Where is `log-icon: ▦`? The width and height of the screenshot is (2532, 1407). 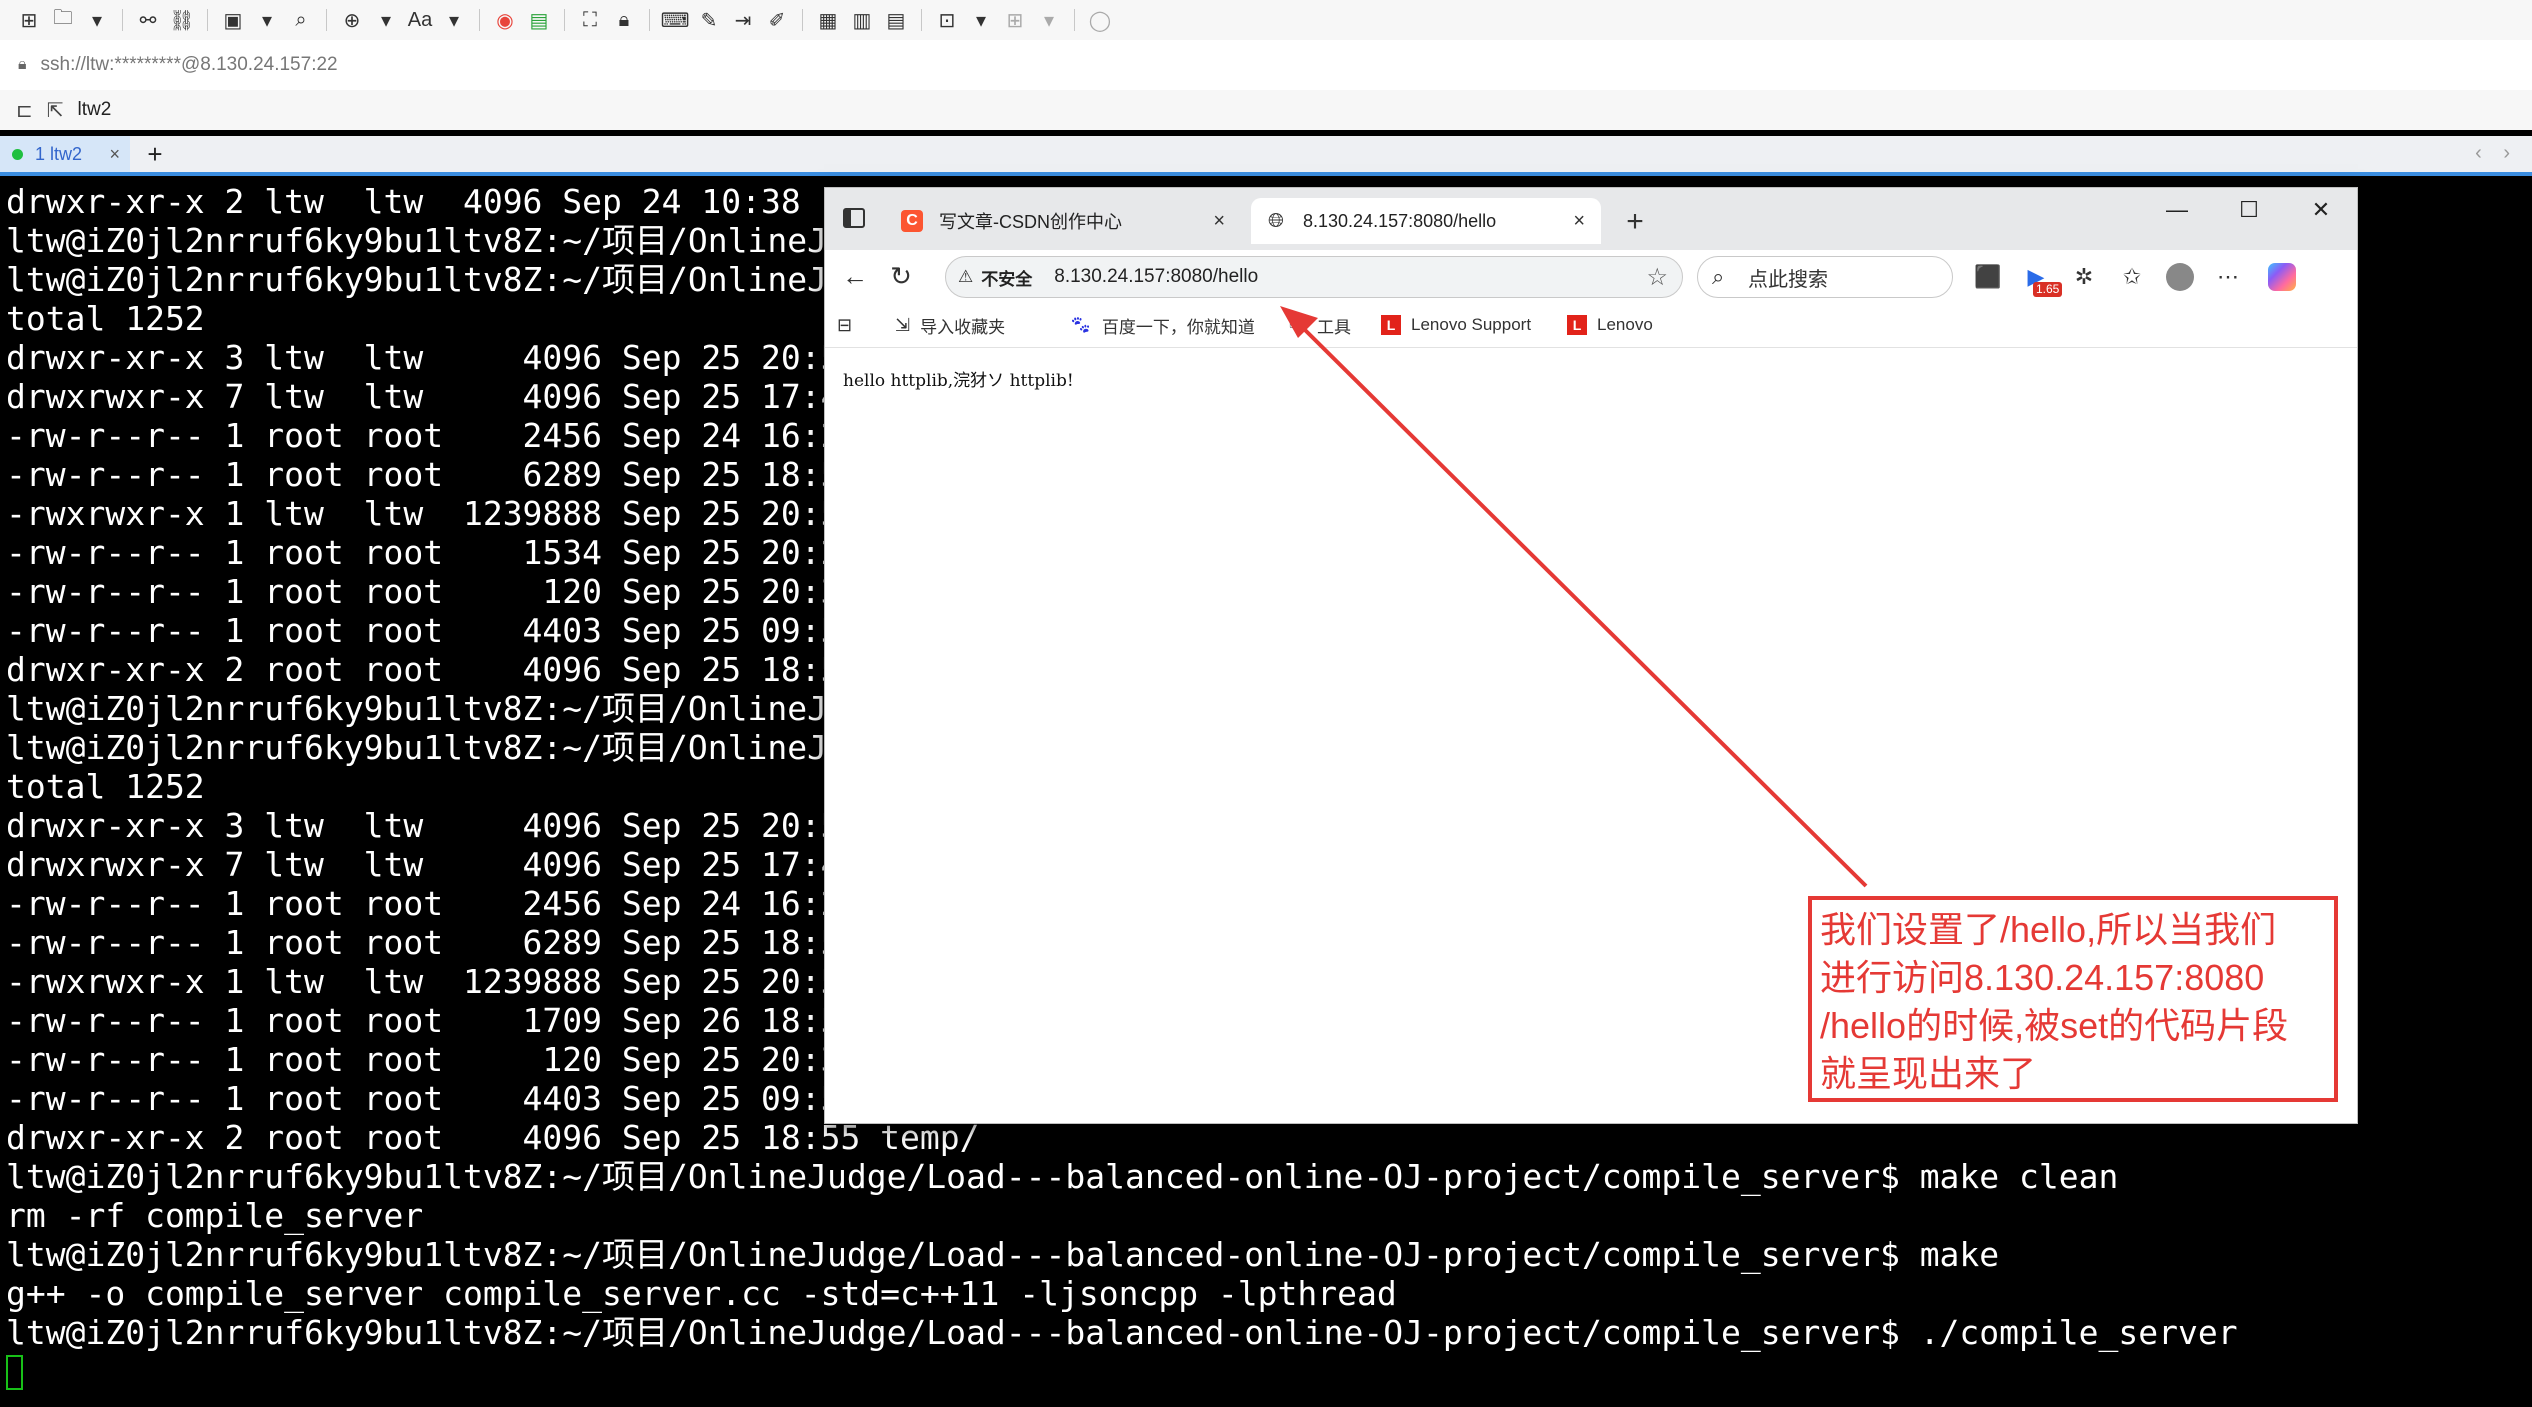 log-icon: ▦ is located at coordinates (828, 20).